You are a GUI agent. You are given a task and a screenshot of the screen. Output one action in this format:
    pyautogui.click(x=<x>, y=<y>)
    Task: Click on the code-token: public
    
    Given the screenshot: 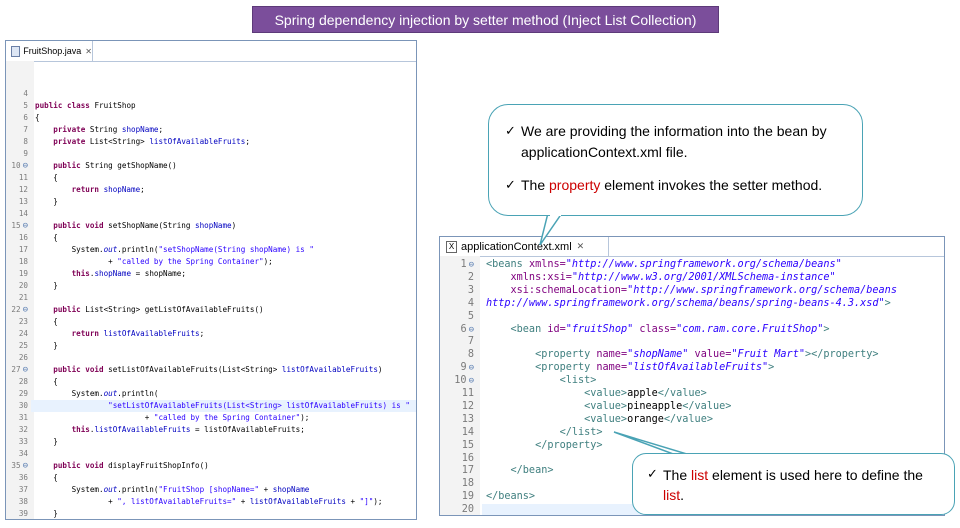 What is the action you would take?
    pyautogui.click(x=60, y=165)
    